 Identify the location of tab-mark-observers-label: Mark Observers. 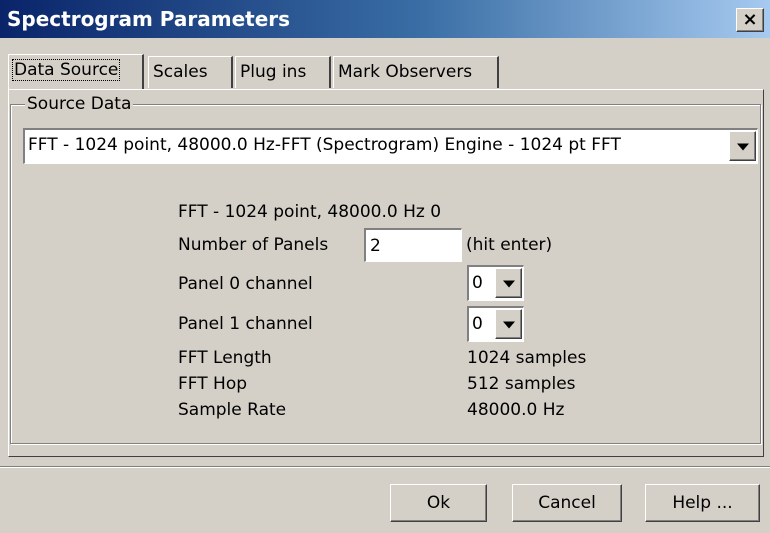
(405, 72).